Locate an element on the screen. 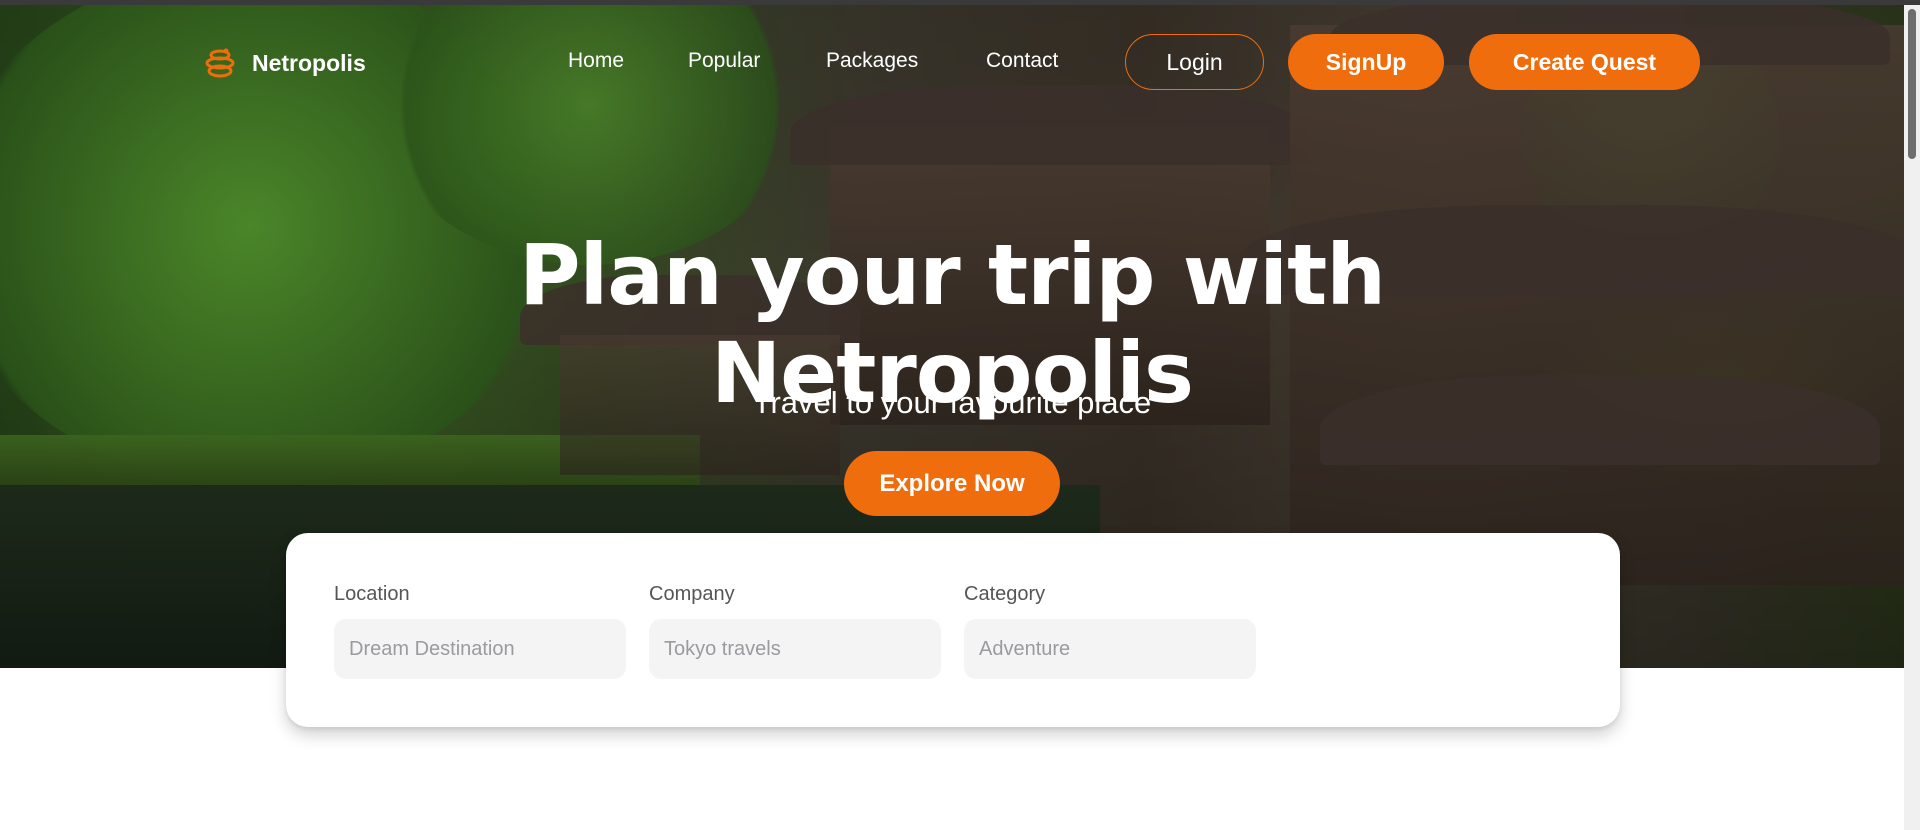  location-label: Location is located at coordinates (372, 594).